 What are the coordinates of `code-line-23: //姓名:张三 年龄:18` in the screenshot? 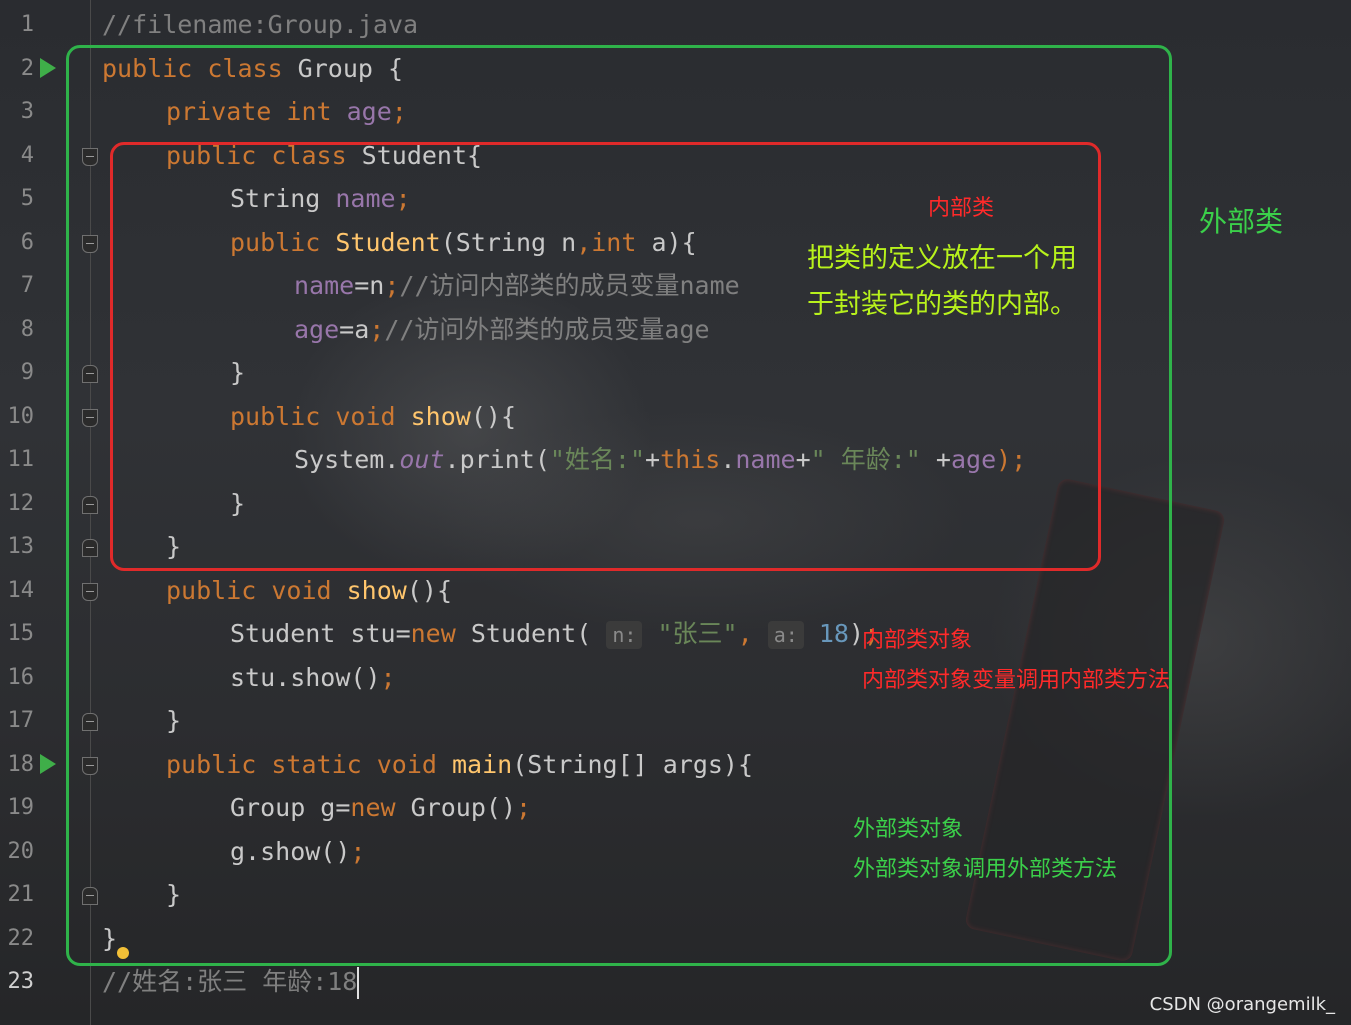 It's located at (231, 982).